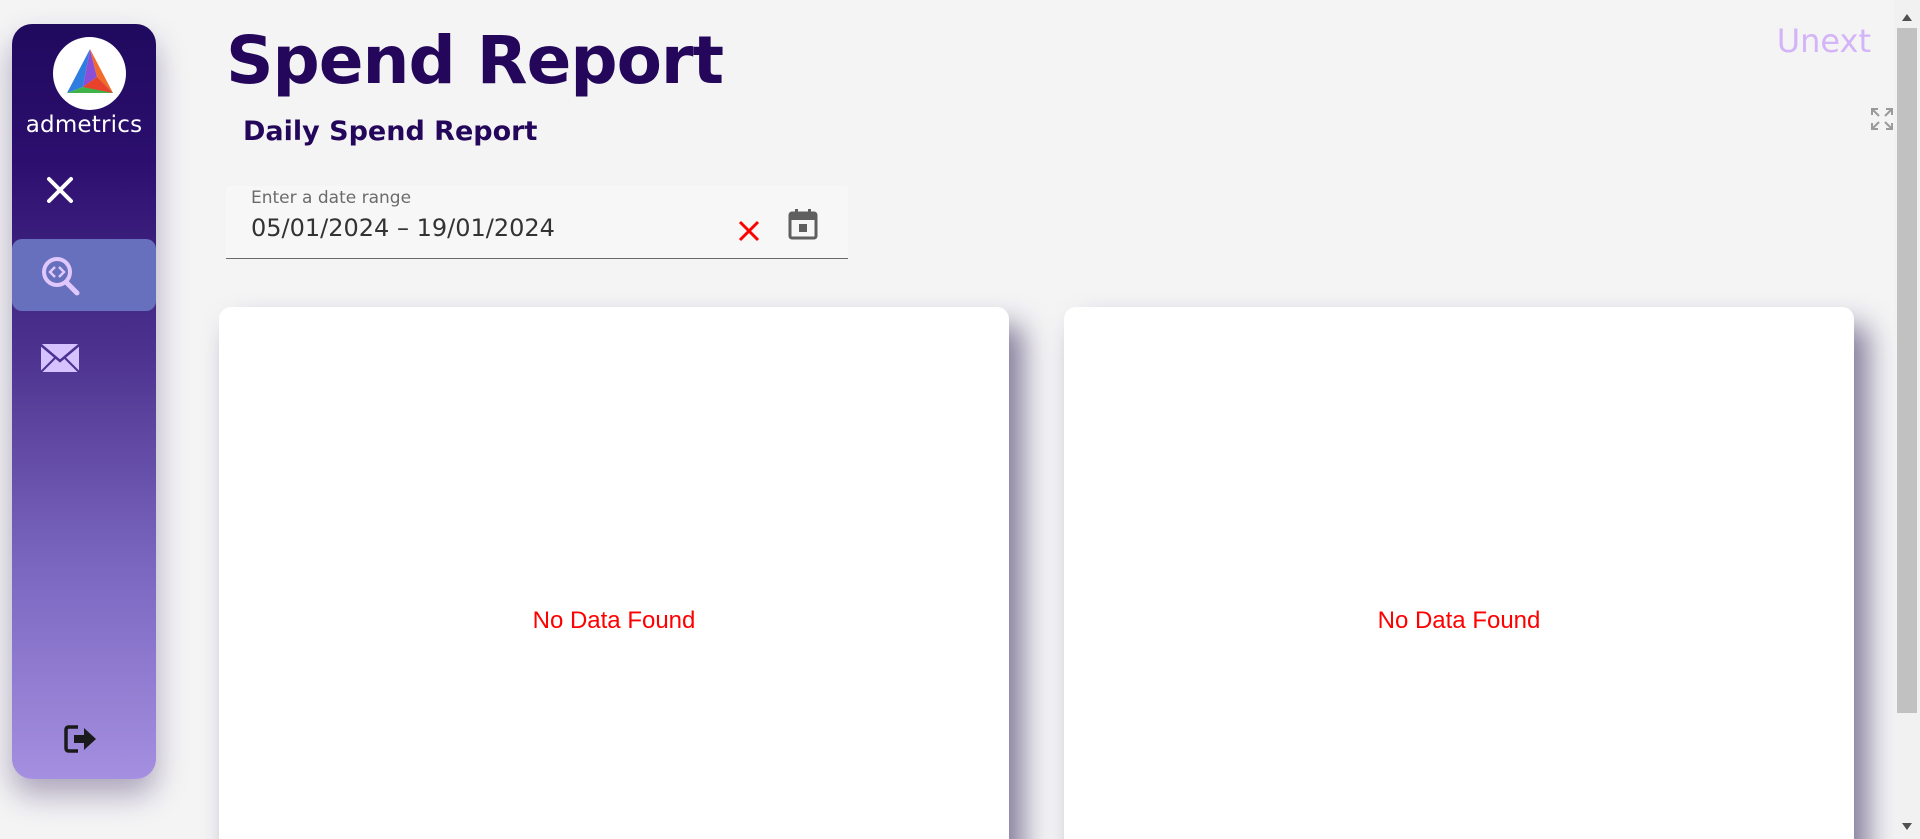  I want to click on calendar-button, so click(806, 226).